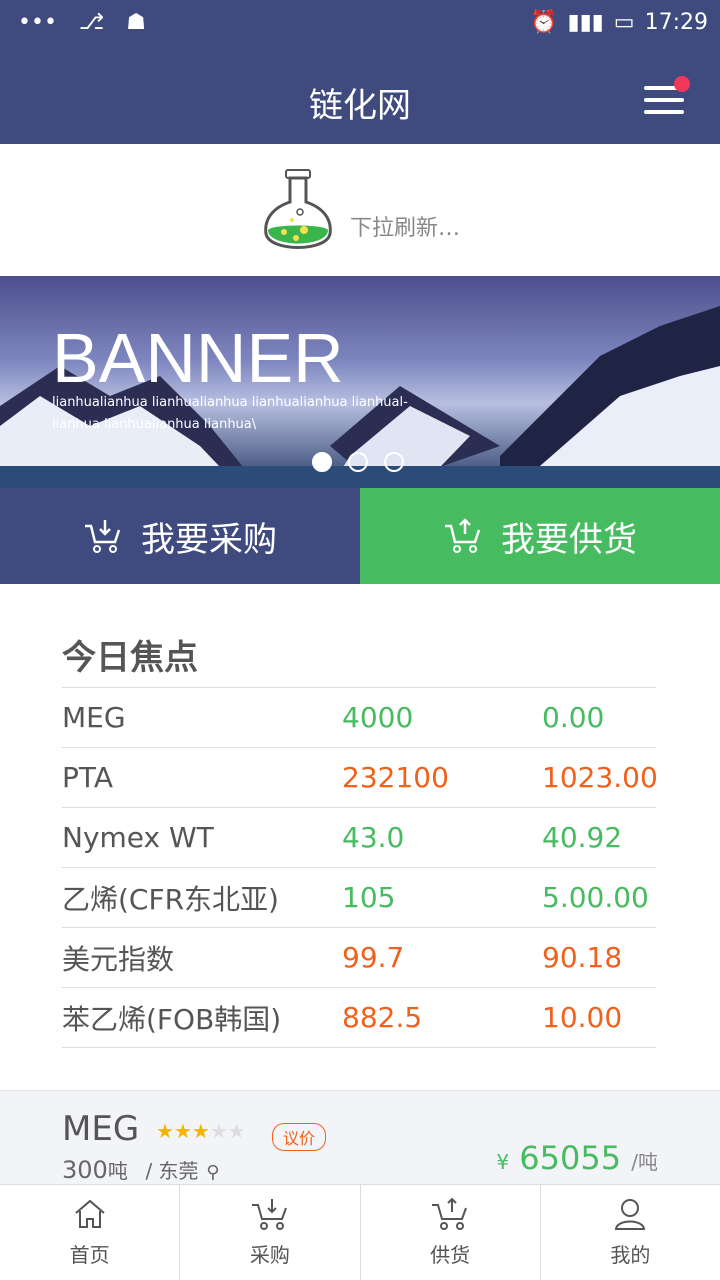 The height and width of the screenshot is (1280, 720). Describe the element at coordinates (170, 899) in the screenshot. I see `row-name: 乙烯(CFR东北亚)` at that location.